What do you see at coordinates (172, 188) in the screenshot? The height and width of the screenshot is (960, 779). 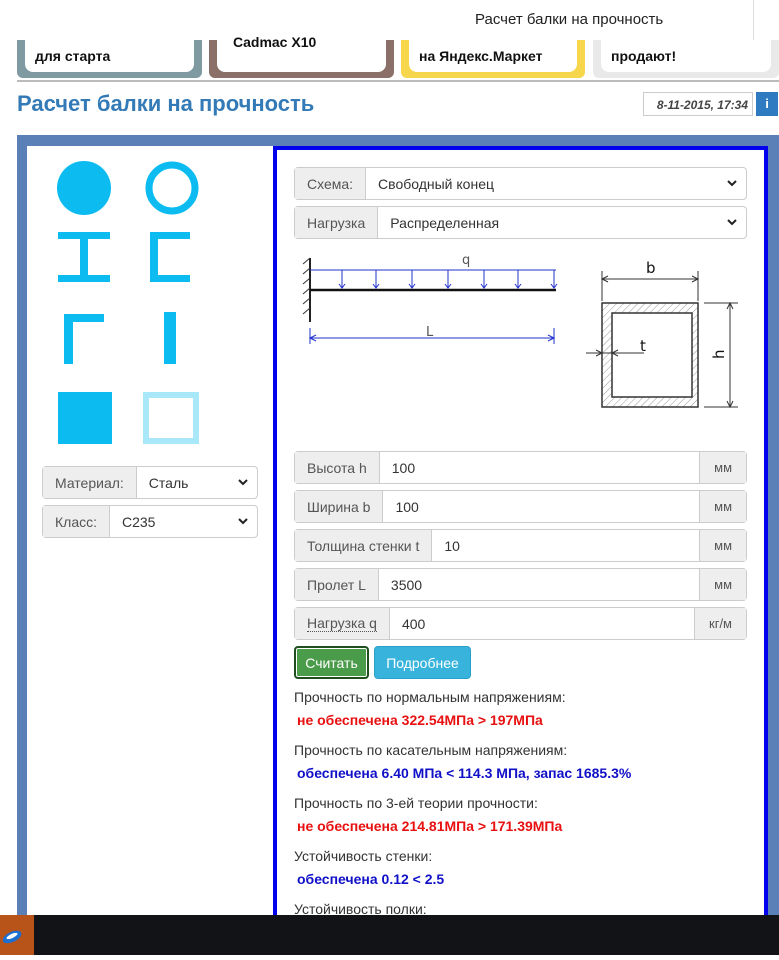 I see `round-tube-section-icon` at bounding box center [172, 188].